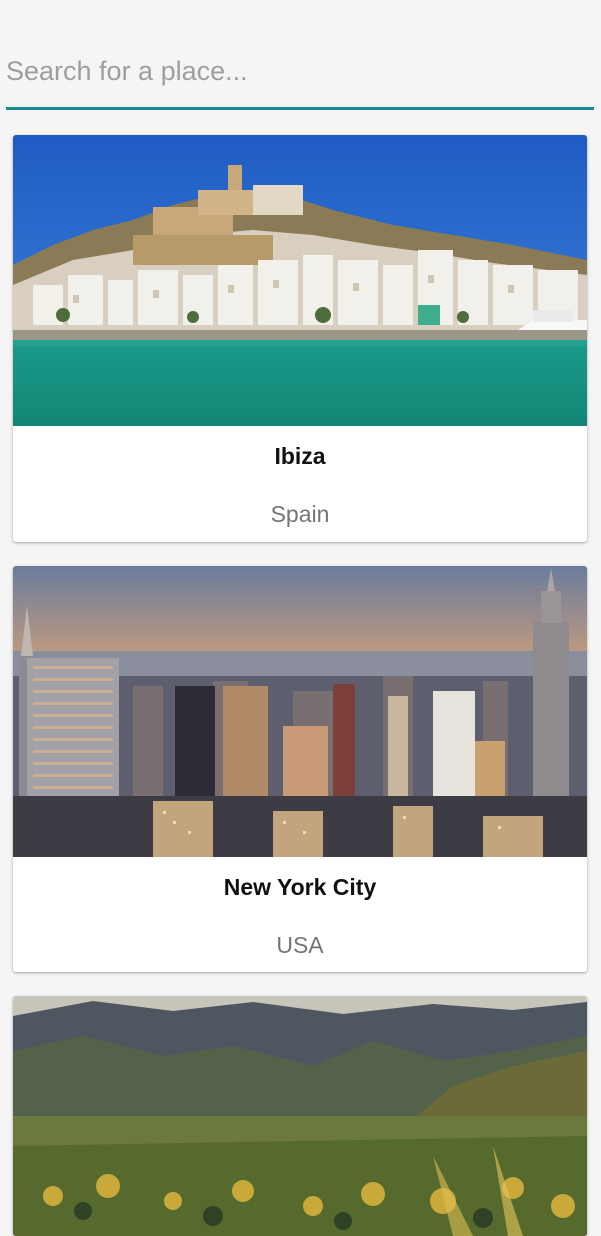 The image size is (601, 1236). Describe the element at coordinates (300, 456) in the screenshot. I see `place-name: Ibiza` at that location.